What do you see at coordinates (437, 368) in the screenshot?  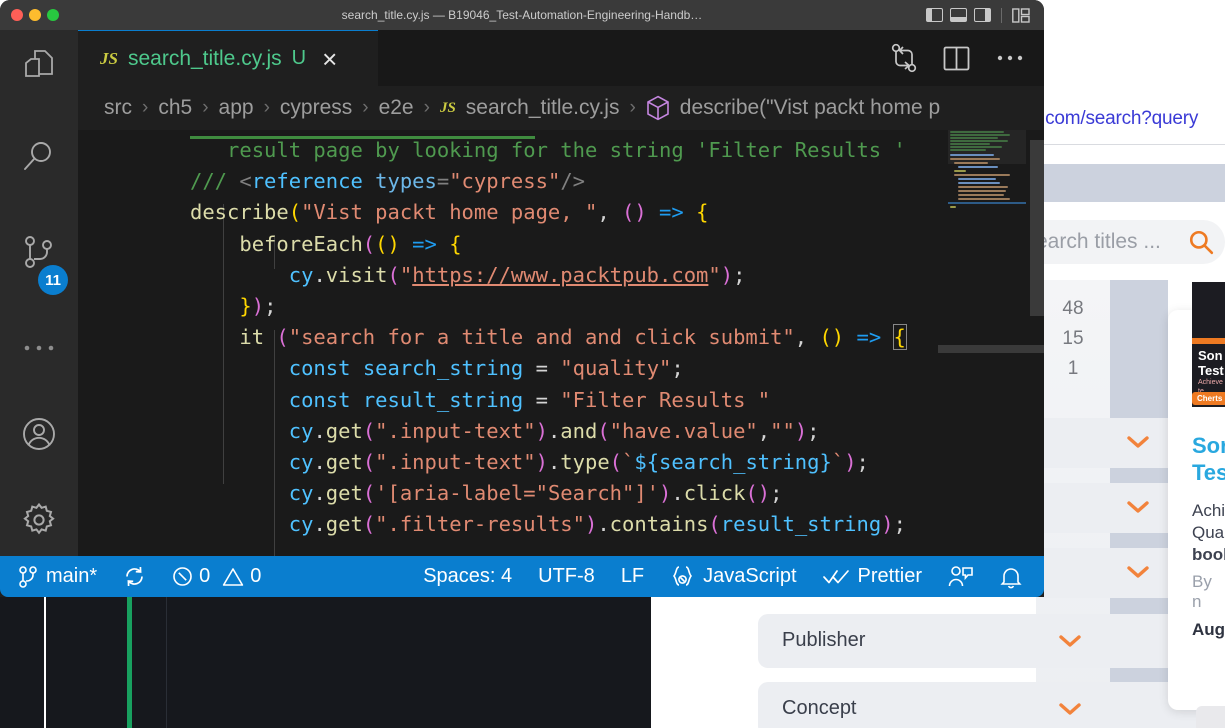 I see `code-line: const search_string = "quality";` at bounding box center [437, 368].